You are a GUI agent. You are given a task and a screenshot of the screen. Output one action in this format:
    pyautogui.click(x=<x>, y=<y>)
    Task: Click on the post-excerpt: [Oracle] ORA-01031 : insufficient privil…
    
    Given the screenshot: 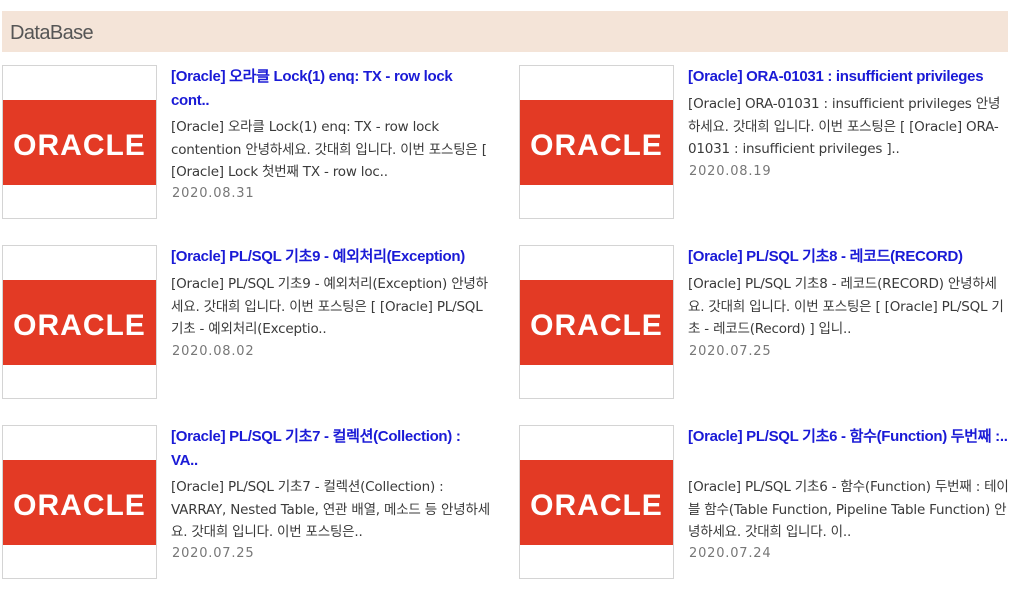 What is the action you would take?
    pyautogui.click(x=844, y=126)
    